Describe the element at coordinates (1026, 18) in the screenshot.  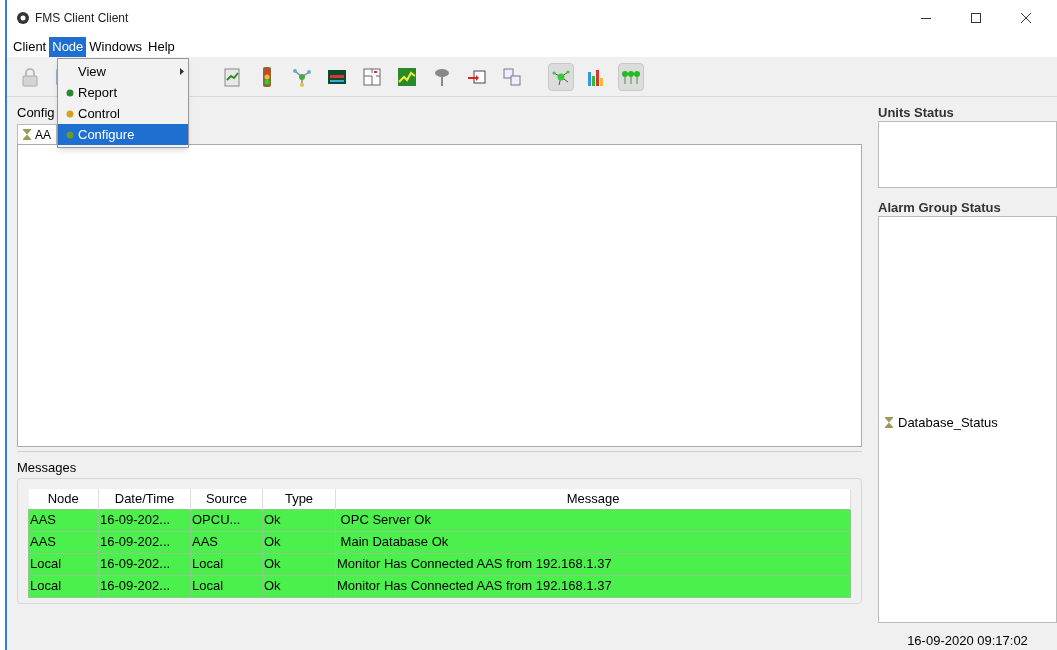
I see `close-icon` at that location.